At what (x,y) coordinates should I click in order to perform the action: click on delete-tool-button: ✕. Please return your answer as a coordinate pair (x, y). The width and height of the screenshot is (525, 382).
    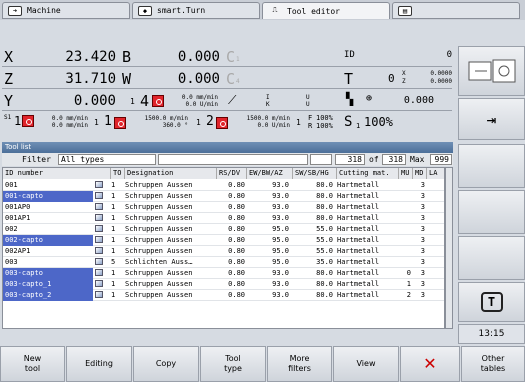
    Looking at the image, I should click on (430, 364).